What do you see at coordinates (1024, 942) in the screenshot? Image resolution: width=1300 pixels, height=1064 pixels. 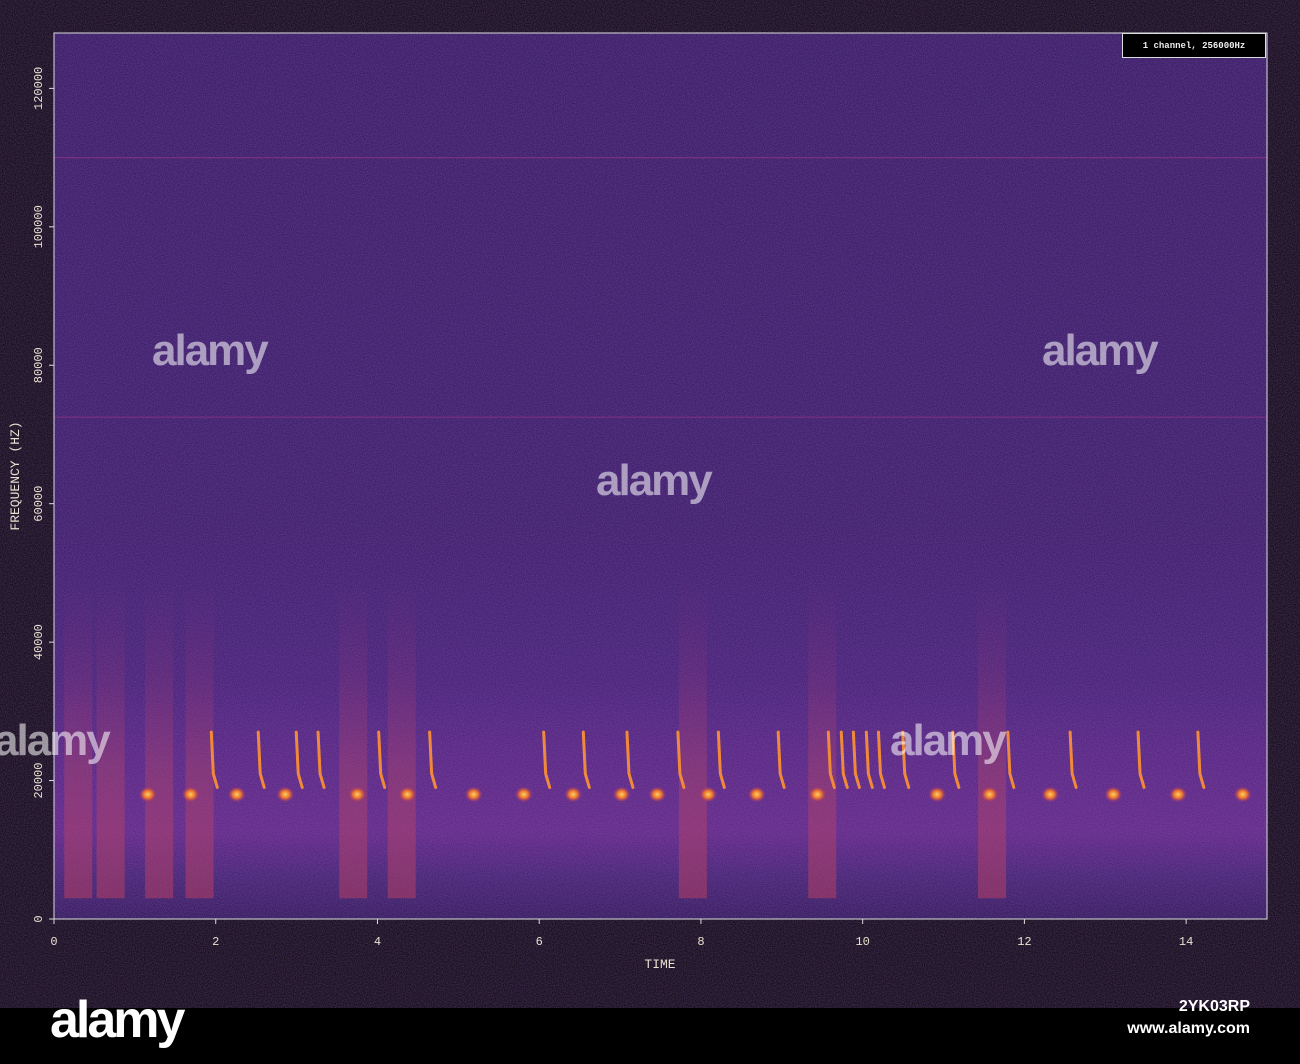 I see `x-tick-label: 12` at bounding box center [1024, 942].